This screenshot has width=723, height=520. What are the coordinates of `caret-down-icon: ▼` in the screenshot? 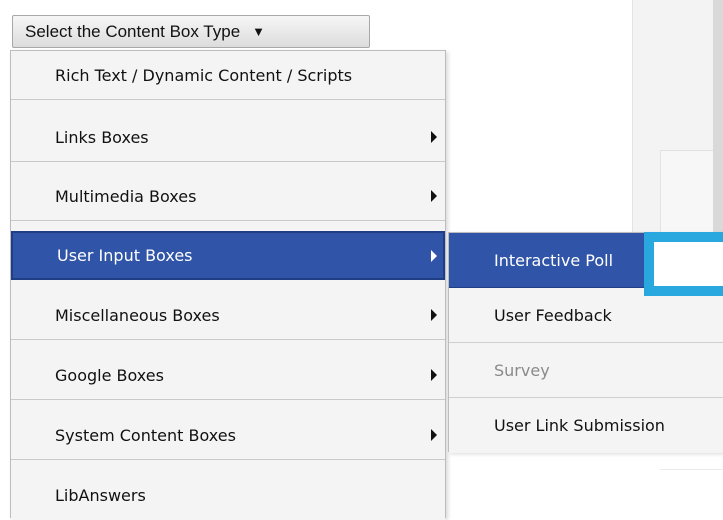 It's located at (259, 31).